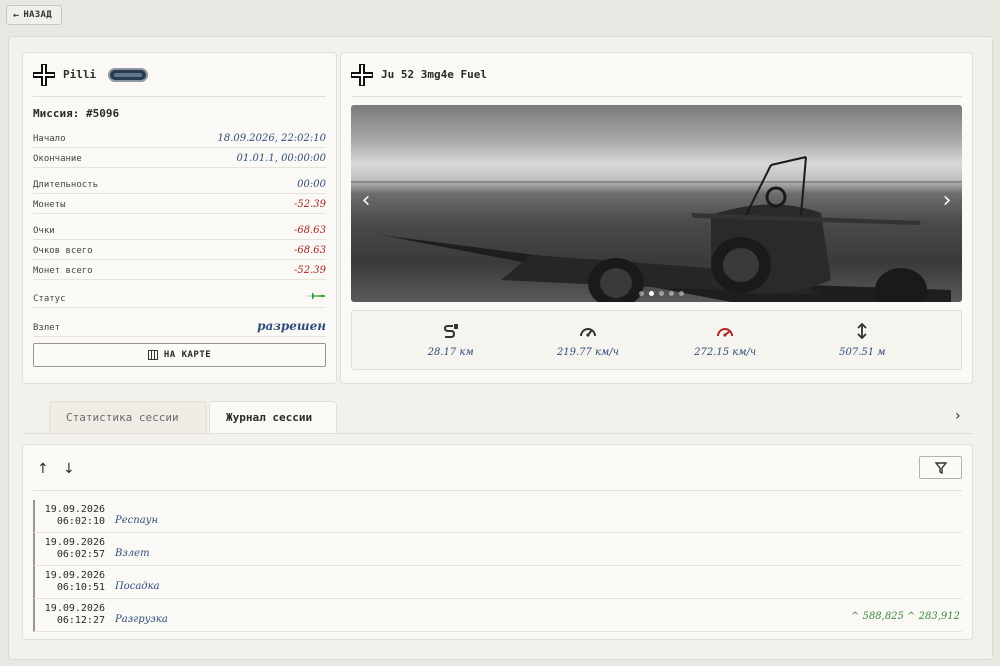 The height and width of the screenshot is (666, 1000). Describe the element at coordinates (49, 139) in the screenshot. I see `info-label: Начало` at that location.